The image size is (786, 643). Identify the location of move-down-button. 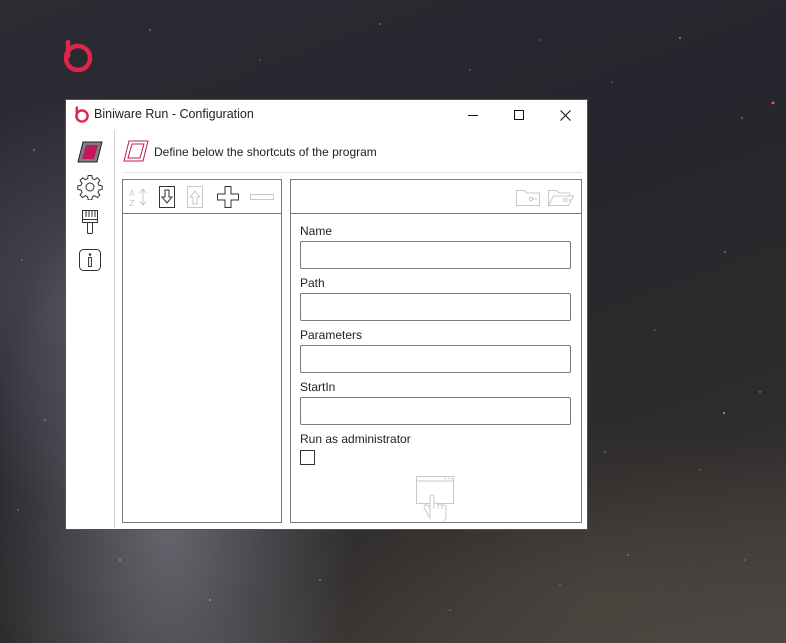
(167, 197).